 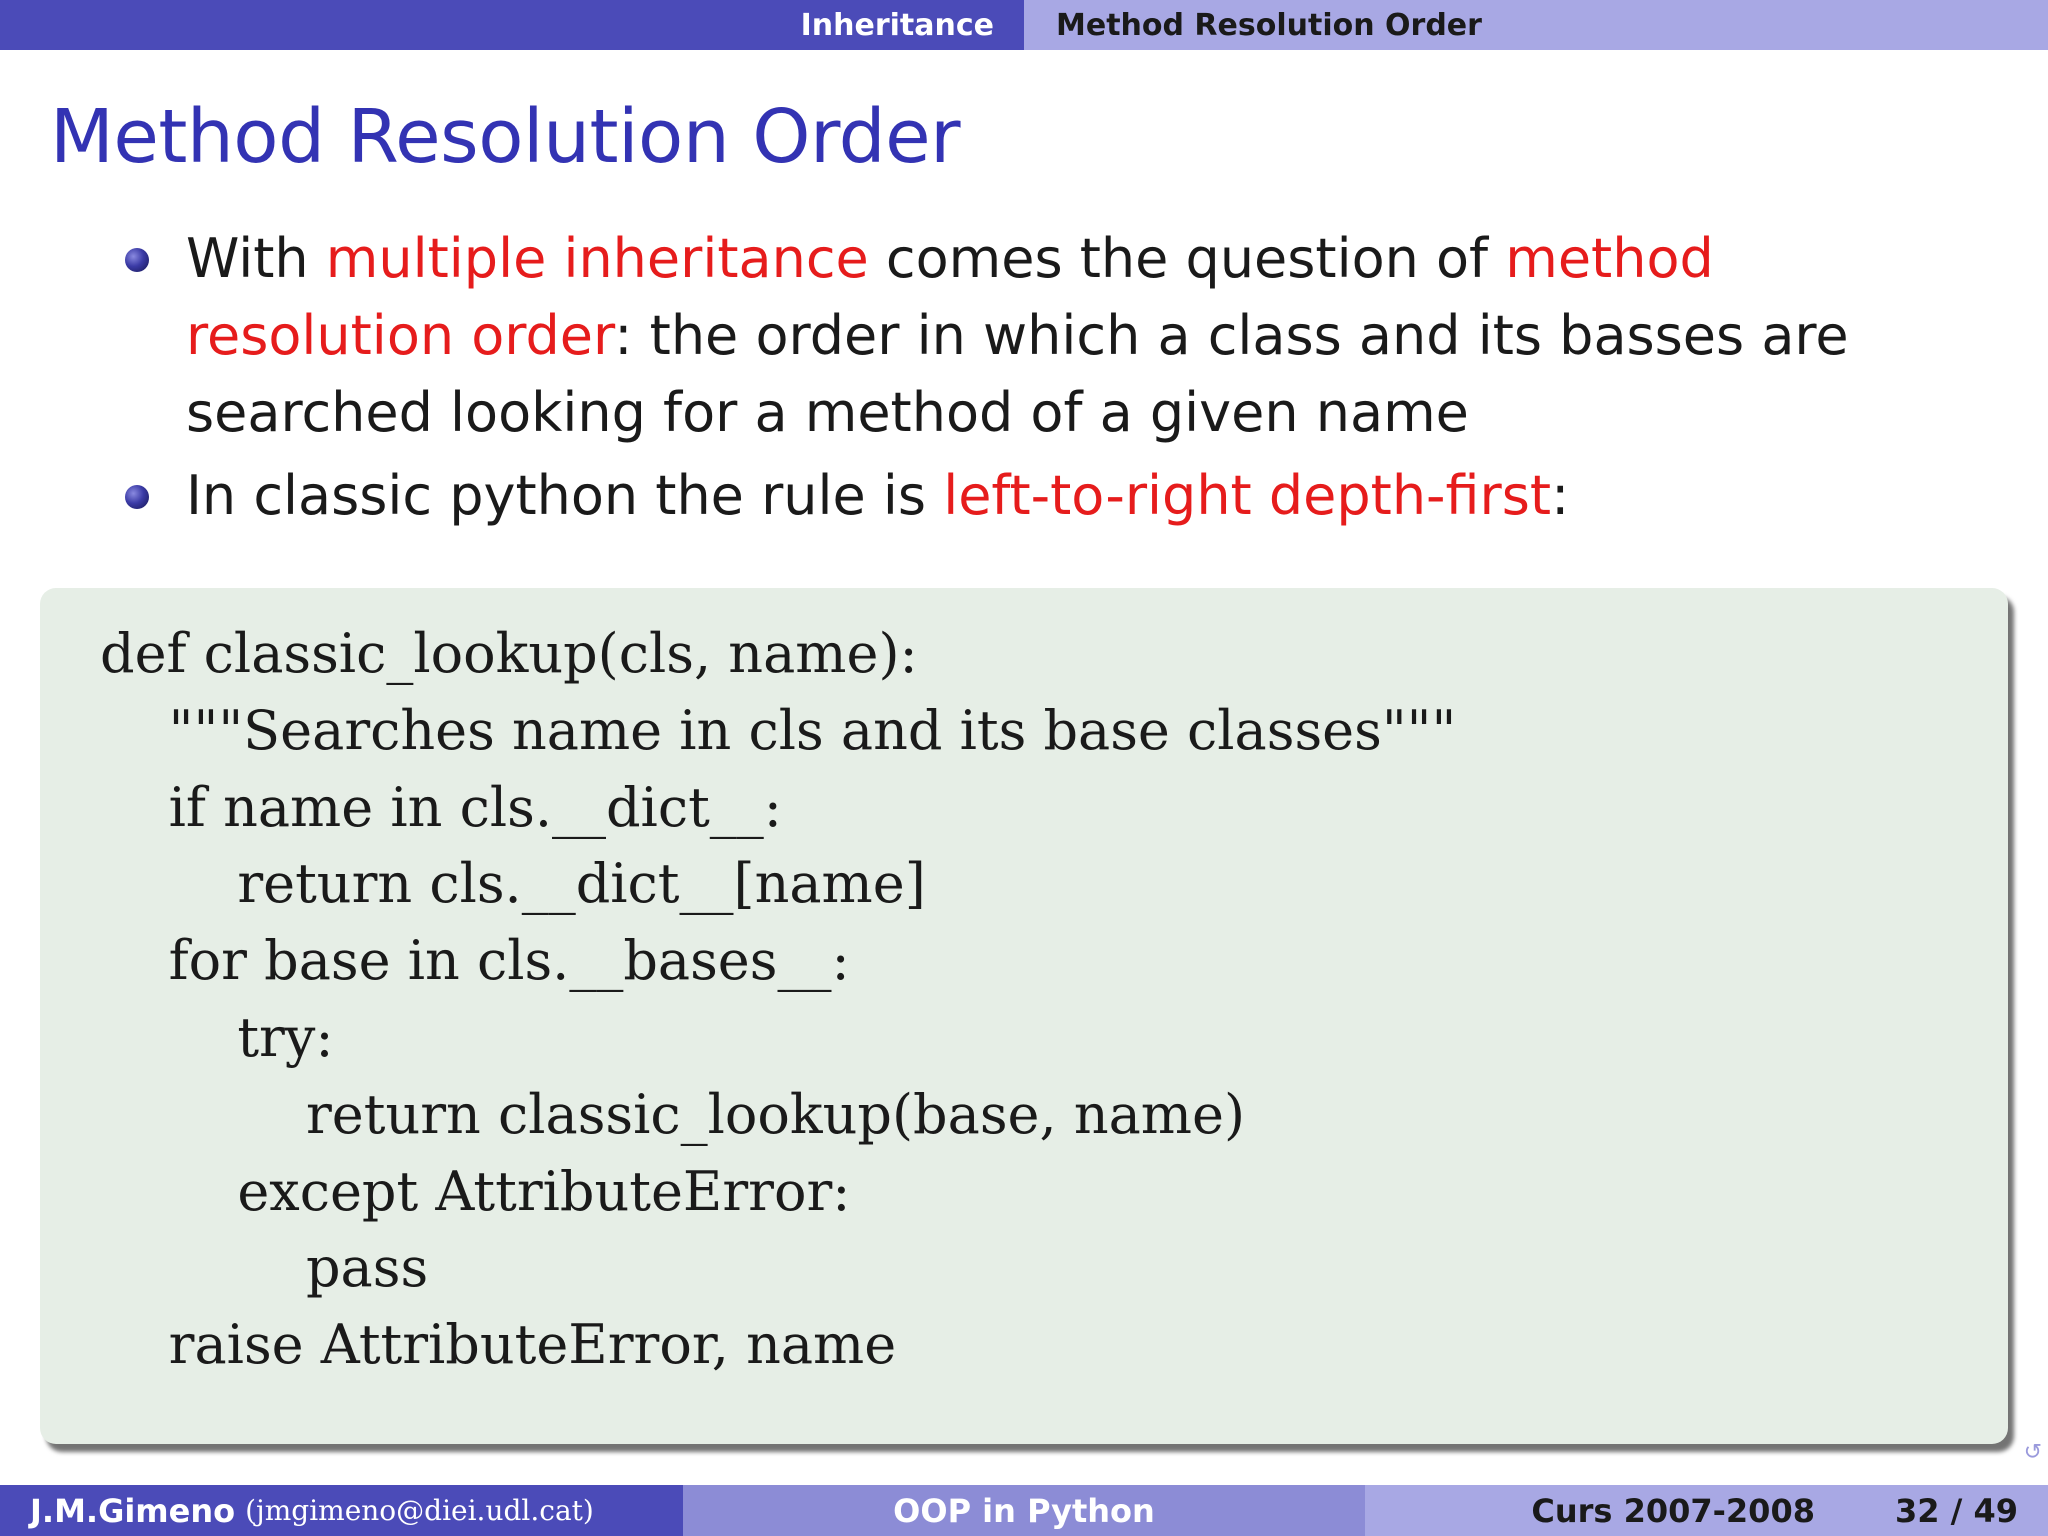 I want to click on highlighted-term: left-to-right depth-first, so click(x=1247, y=495).